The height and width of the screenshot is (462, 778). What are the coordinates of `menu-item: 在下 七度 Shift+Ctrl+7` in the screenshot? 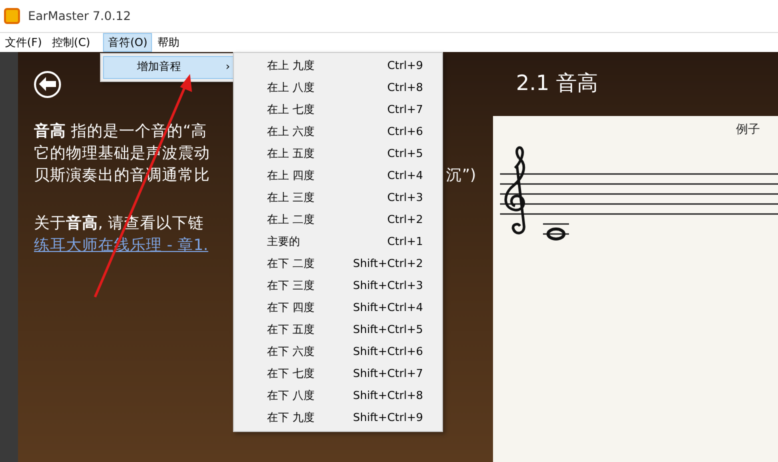 It's located at (338, 374).